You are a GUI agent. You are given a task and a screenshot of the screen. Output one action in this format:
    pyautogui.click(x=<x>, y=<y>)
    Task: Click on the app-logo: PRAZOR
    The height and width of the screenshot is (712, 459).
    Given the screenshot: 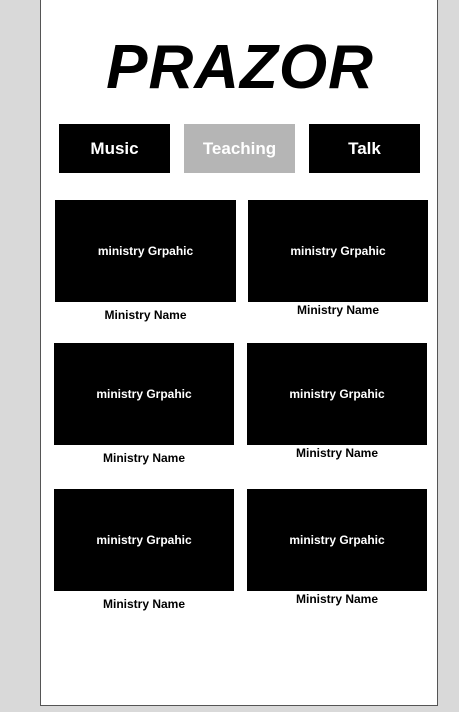 What is the action you would take?
    pyautogui.click(x=240, y=67)
    